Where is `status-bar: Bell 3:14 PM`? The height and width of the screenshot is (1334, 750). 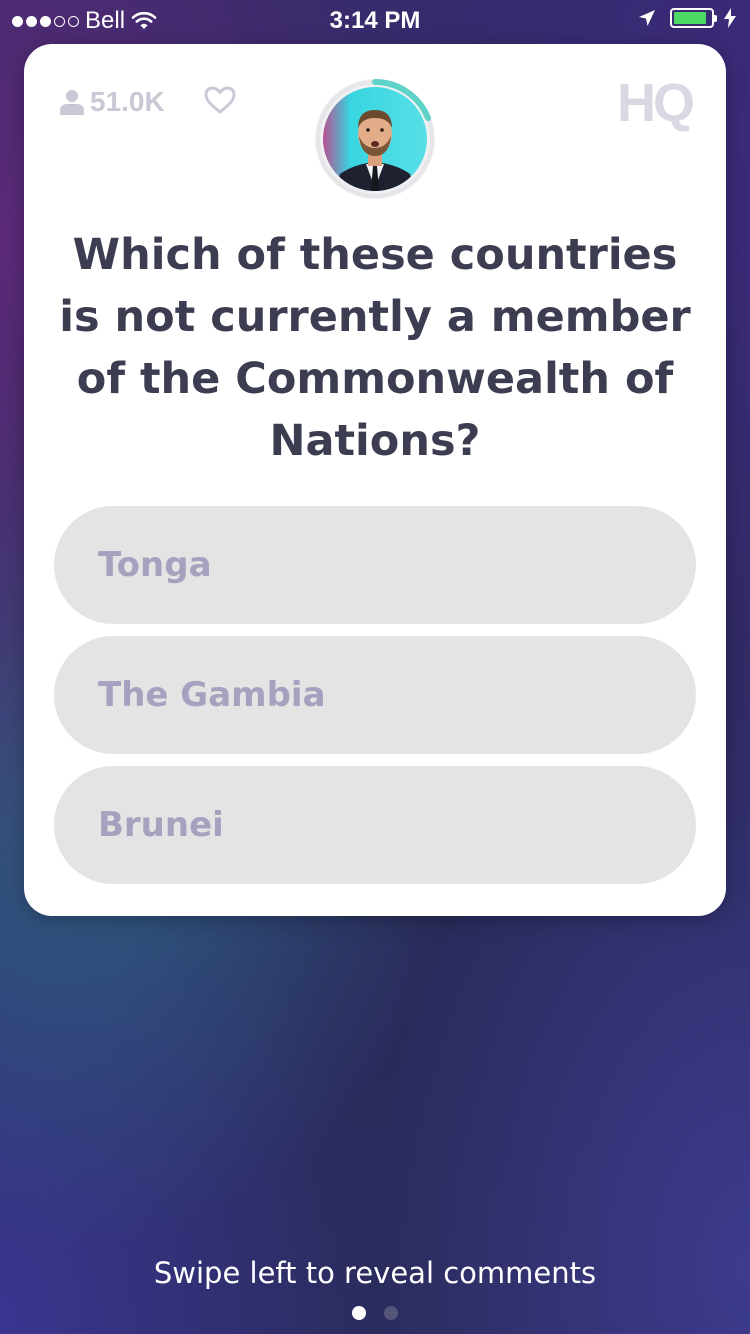
status-bar: Bell 3:14 PM is located at coordinates (375, 20).